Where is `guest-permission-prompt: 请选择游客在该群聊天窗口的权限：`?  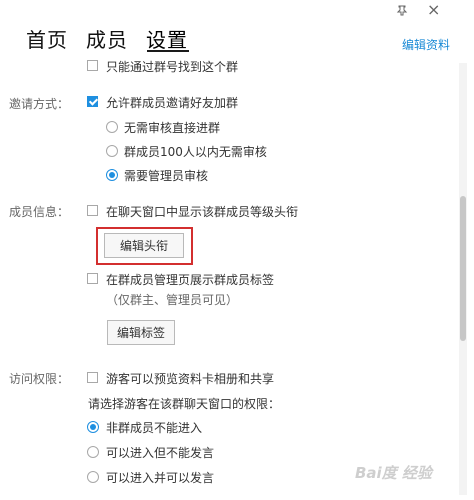
guest-permission-prompt: 请选择游客在该群聊天窗口的权限： is located at coordinates (184, 404).